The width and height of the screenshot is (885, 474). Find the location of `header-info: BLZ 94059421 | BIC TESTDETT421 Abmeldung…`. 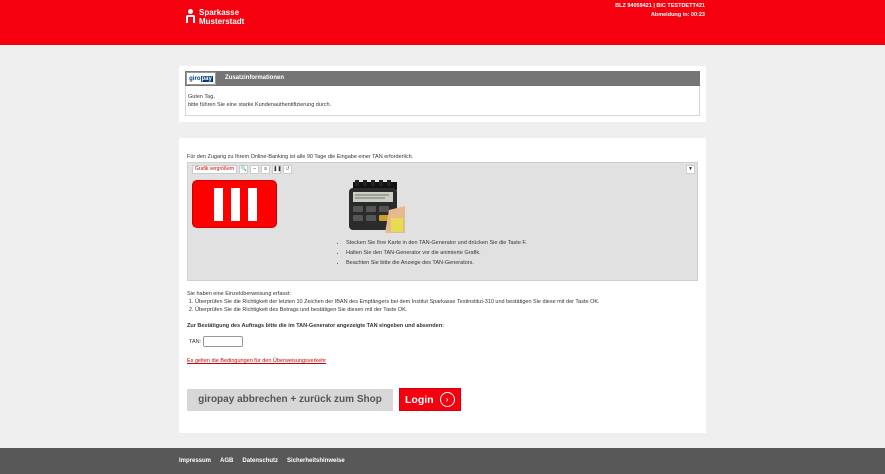

header-info: BLZ 94059421 | BIC TESTDETT421 Abmeldung… is located at coordinates (660, 11).